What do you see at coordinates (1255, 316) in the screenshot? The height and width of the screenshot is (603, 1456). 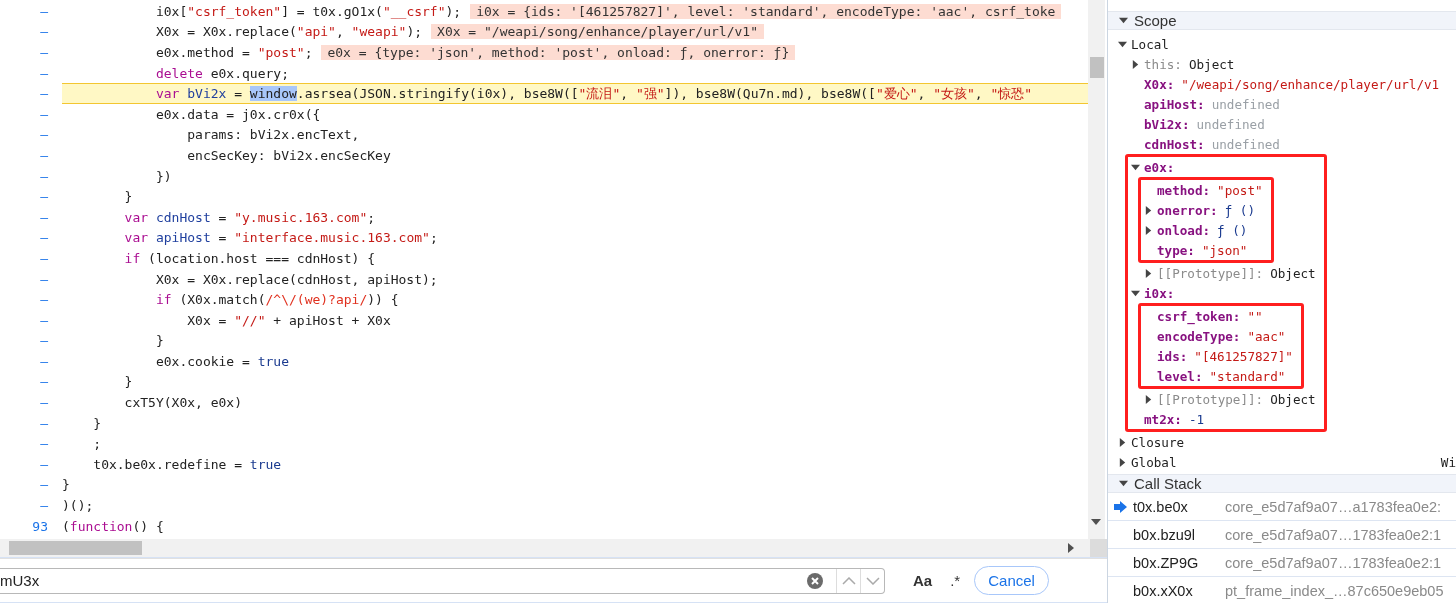 I see `property-value: ""` at bounding box center [1255, 316].